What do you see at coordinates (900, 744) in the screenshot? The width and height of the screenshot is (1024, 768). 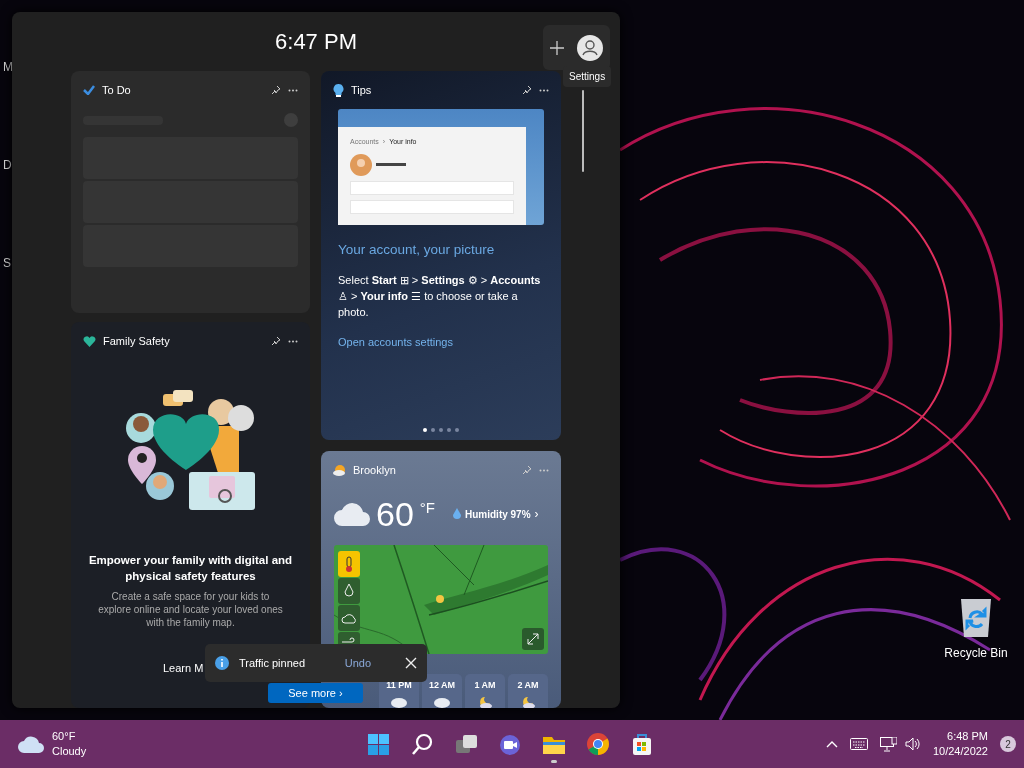 I see `system-tray-button` at bounding box center [900, 744].